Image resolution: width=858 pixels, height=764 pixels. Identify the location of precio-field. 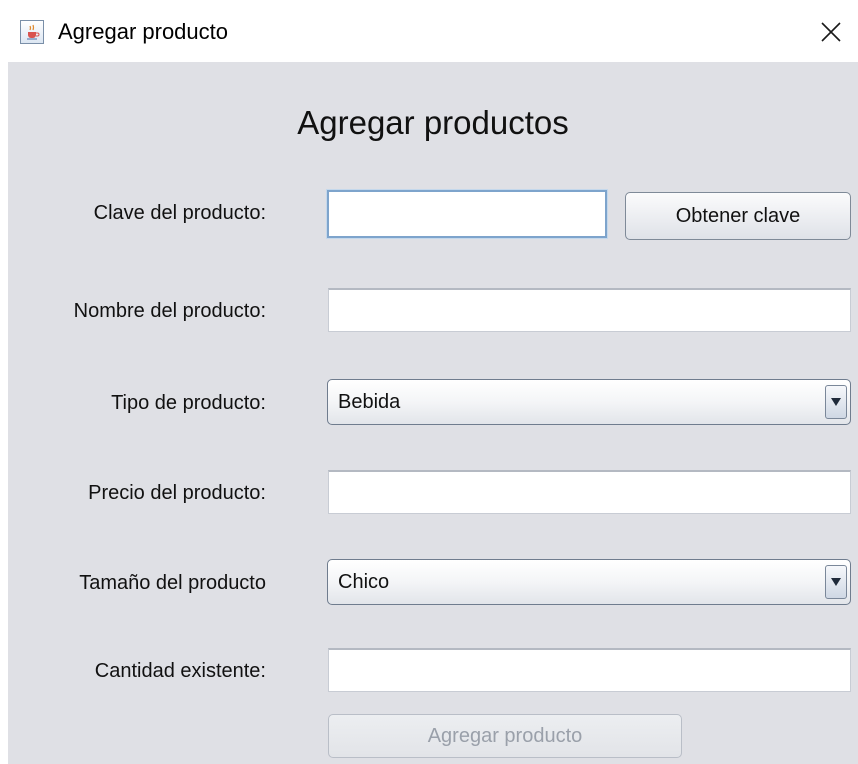
(589, 492).